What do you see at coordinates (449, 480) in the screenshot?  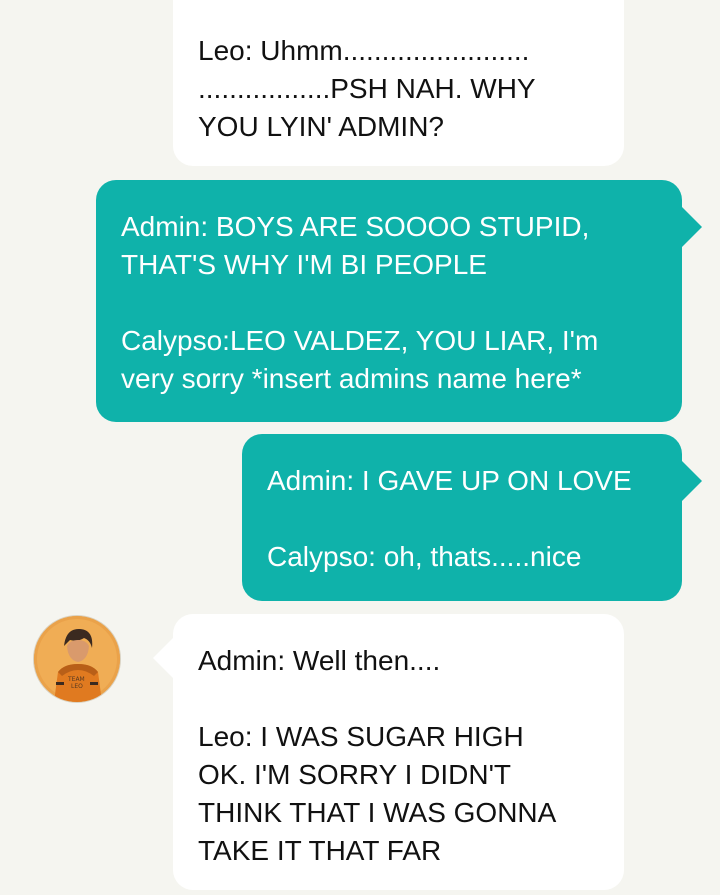 I see `message-text: Admin: I GAVE UP ON LOVE` at bounding box center [449, 480].